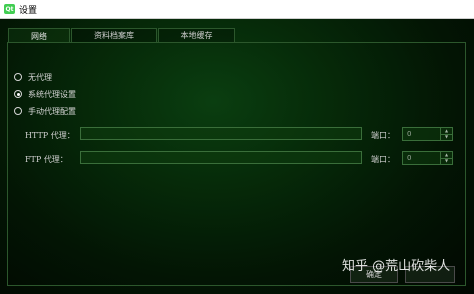 This screenshot has height=294, width=474. What do you see at coordinates (383, 135) in the screenshot?
I see `http-port-label: 端口：` at bounding box center [383, 135].